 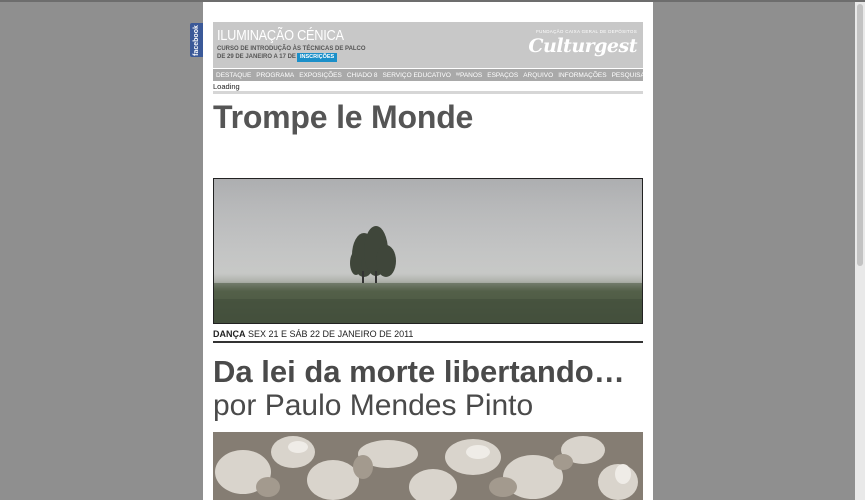 I want to click on loading-indicator: Loading, so click(x=226, y=86).